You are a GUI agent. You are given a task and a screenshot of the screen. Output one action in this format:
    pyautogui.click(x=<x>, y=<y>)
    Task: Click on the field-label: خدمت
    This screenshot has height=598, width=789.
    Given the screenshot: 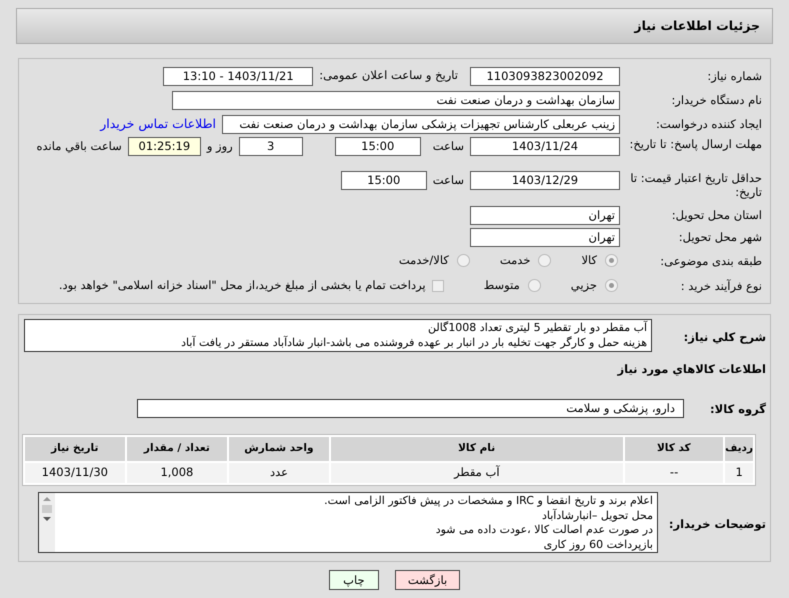 What is the action you would take?
    pyautogui.click(x=515, y=260)
    